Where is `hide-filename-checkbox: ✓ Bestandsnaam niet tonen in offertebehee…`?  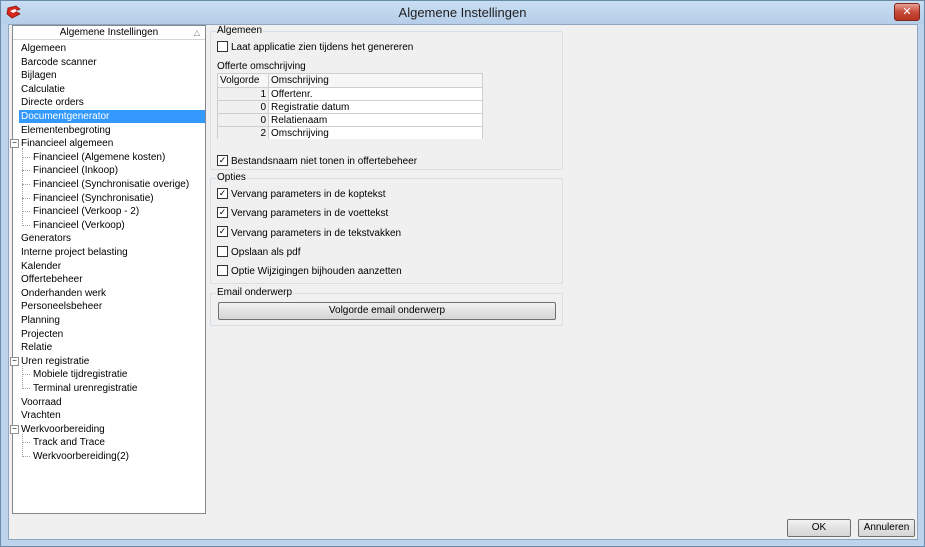
hide-filename-checkbox: ✓ Bestandsnaam niet tonen in offertebehee… is located at coordinates (317, 161).